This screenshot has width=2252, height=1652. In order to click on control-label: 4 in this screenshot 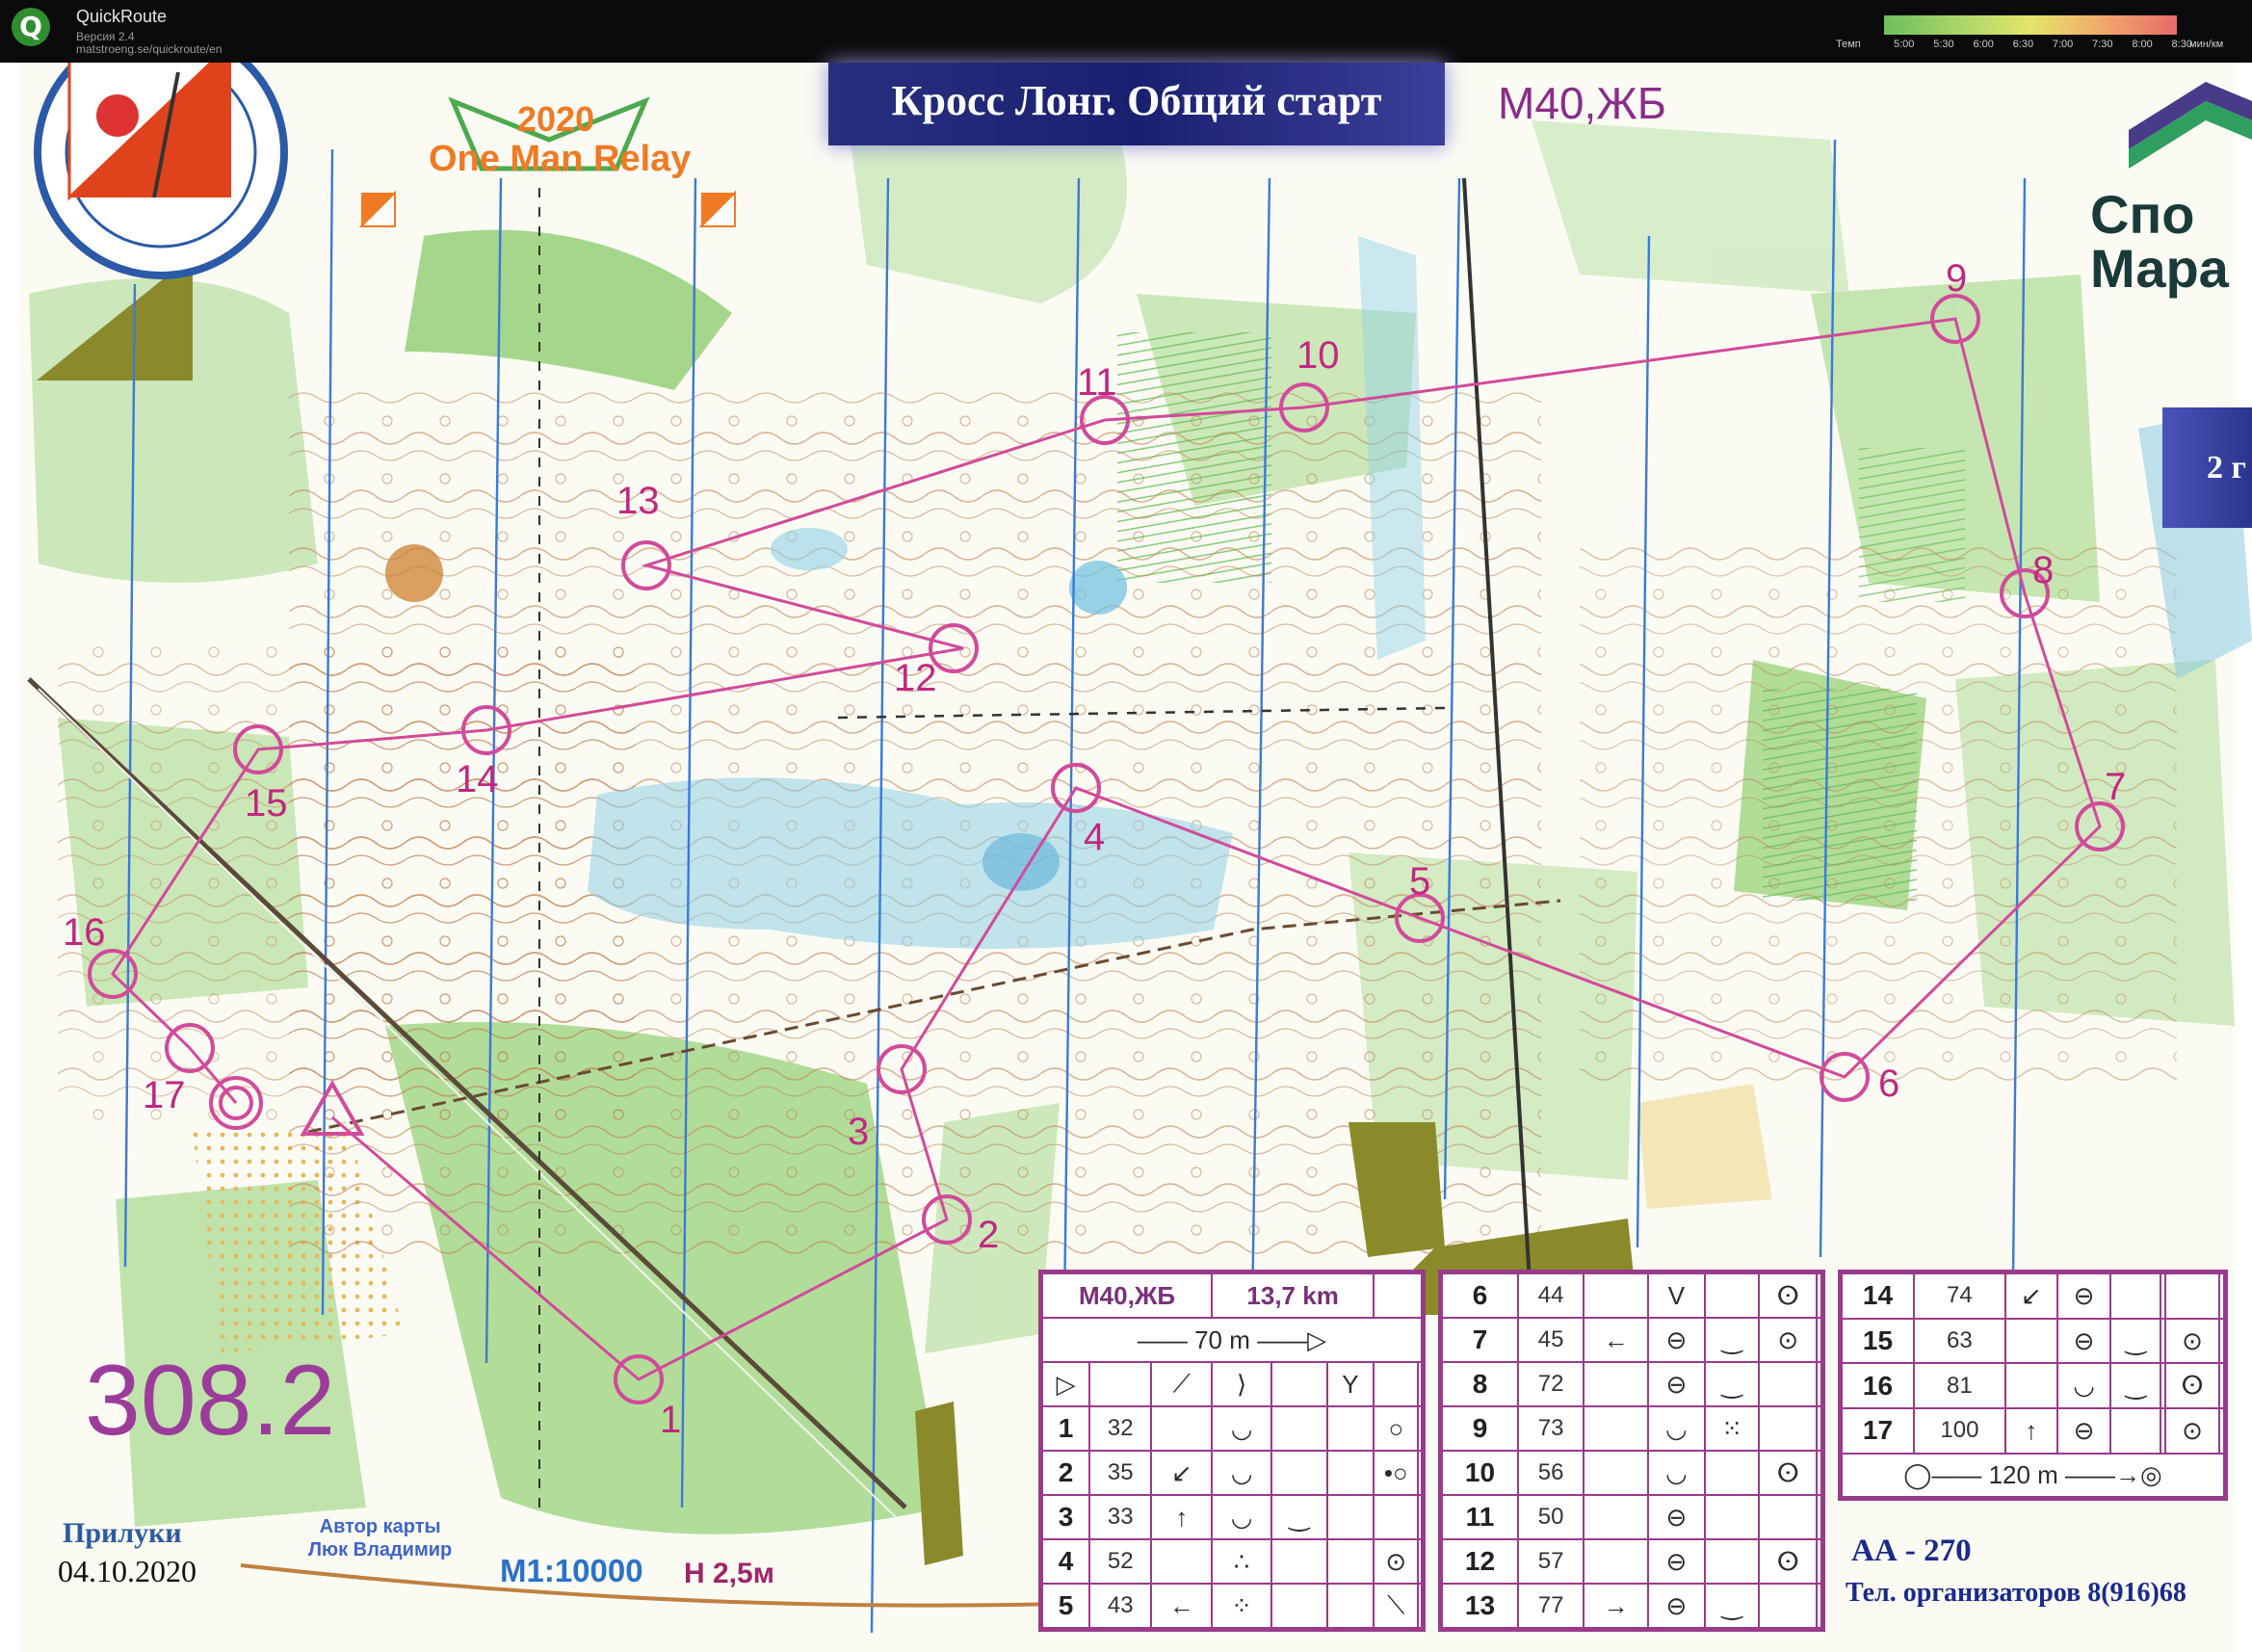, I will do `click(1094, 837)`.